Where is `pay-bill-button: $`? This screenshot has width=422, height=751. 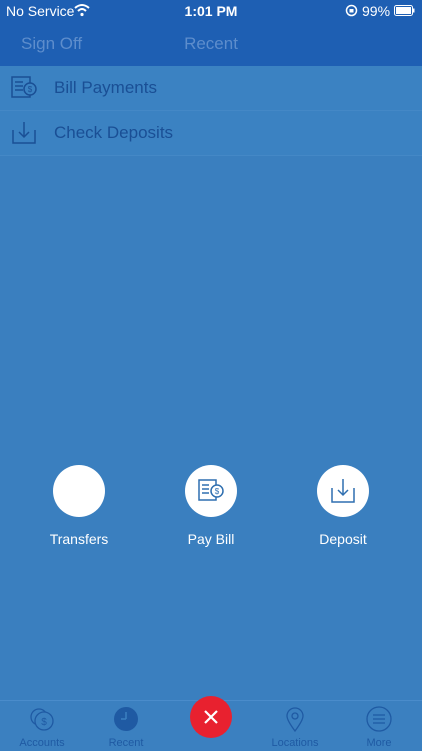 pay-bill-button: $ is located at coordinates (211, 491).